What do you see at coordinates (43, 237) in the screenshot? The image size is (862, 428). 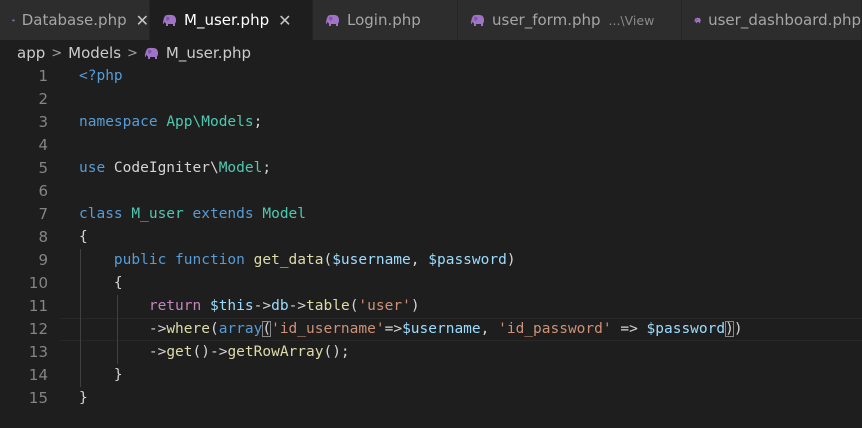 I see `line-number: 8` at bounding box center [43, 237].